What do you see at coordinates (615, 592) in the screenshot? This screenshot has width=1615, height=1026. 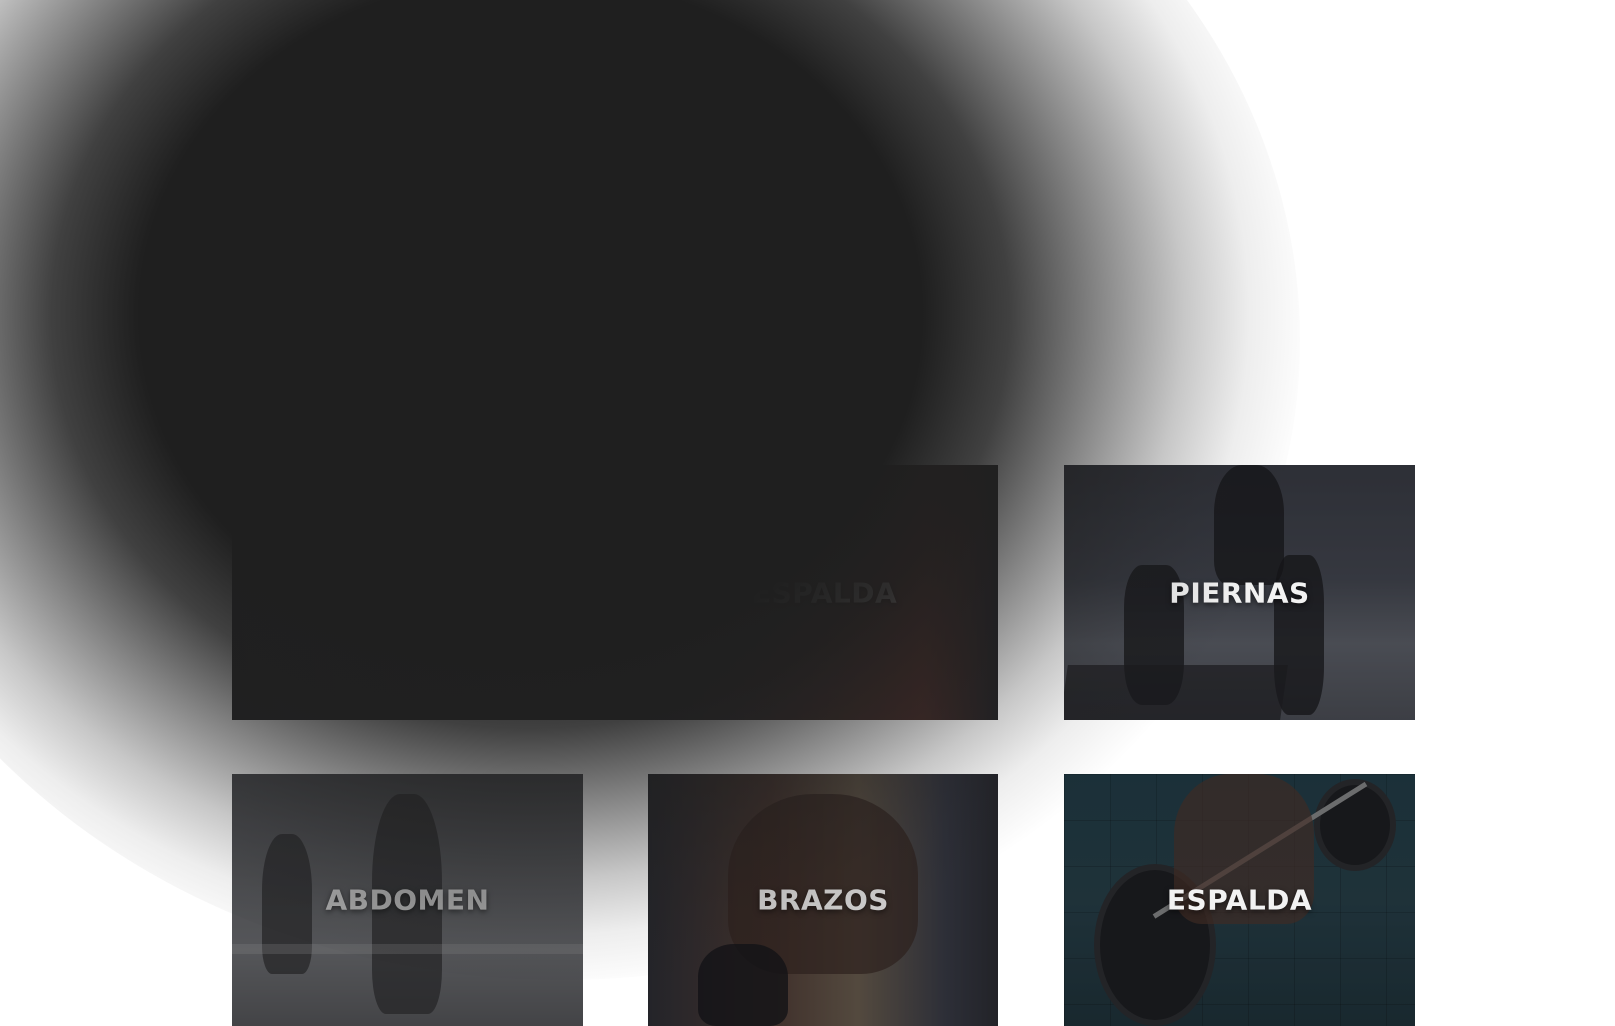 I see `category-tile-wide: ESPALDA` at bounding box center [615, 592].